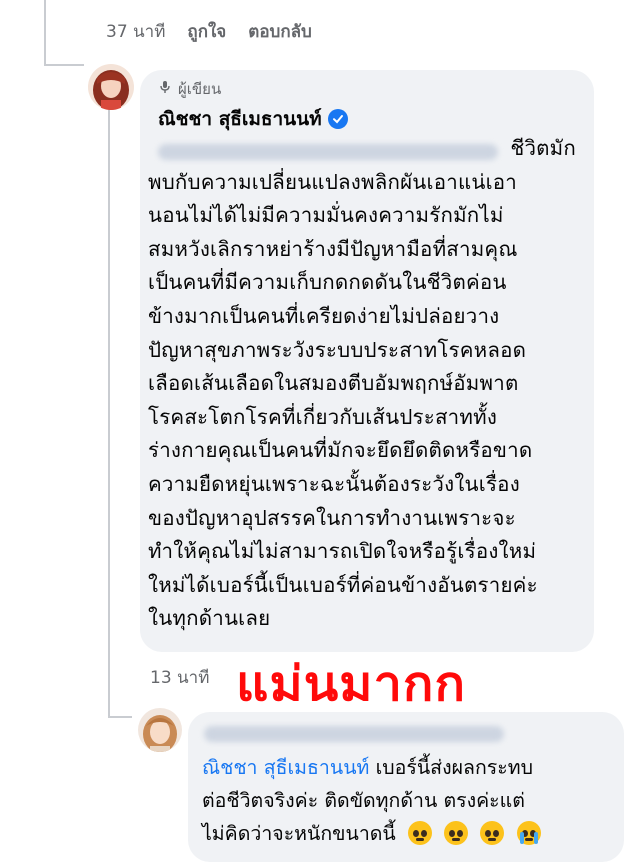 The width and height of the screenshot is (640, 862). Describe the element at coordinates (333, 181) in the screenshot. I see `comment-line: พบกับความเปลี่ยนแปลงพลิกผันเอาแน่เอา` at that location.